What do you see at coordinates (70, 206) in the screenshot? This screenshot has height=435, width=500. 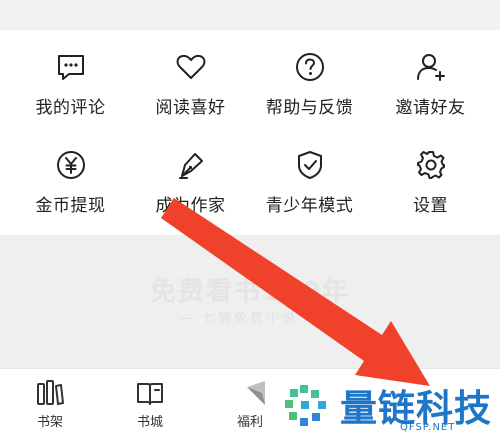 I see `menu-item-label: 金币提现` at bounding box center [70, 206].